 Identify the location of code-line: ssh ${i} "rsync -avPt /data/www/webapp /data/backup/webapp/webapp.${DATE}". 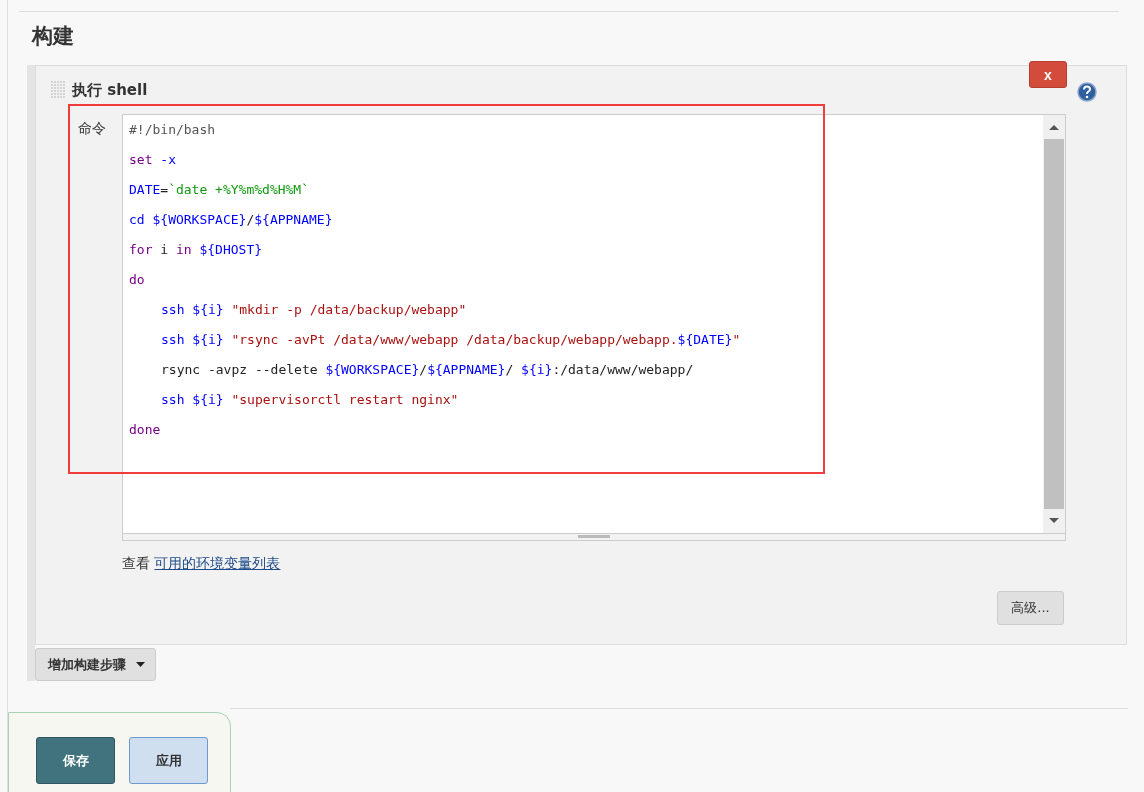
(451, 340).